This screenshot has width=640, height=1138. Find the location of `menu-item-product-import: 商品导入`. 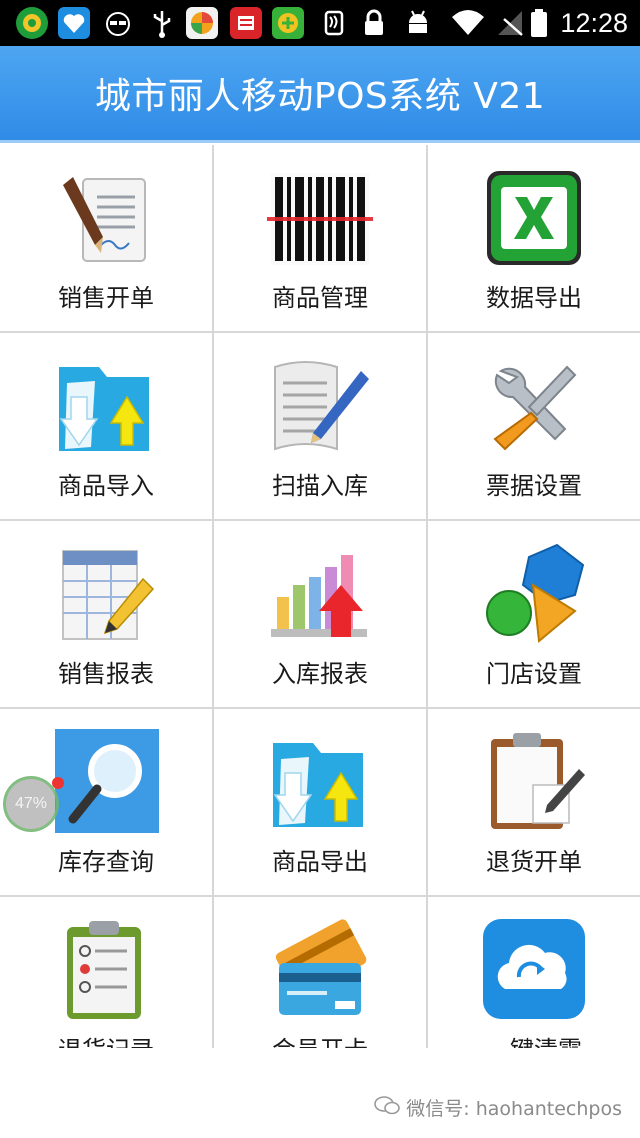

menu-item-product-import: 商品导入 is located at coordinates (106, 426).